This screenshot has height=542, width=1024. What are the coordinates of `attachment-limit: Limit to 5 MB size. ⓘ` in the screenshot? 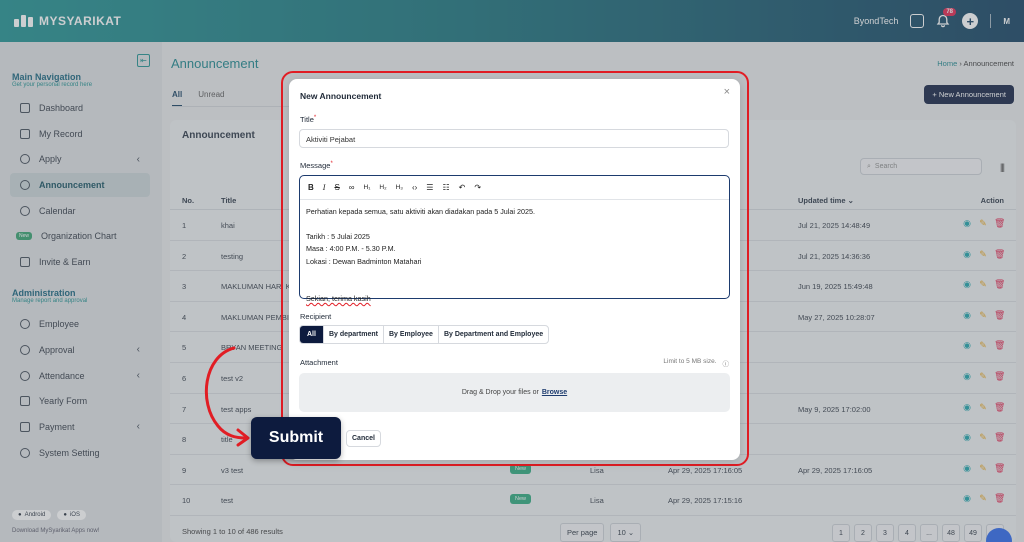 It's located at (696, 363).